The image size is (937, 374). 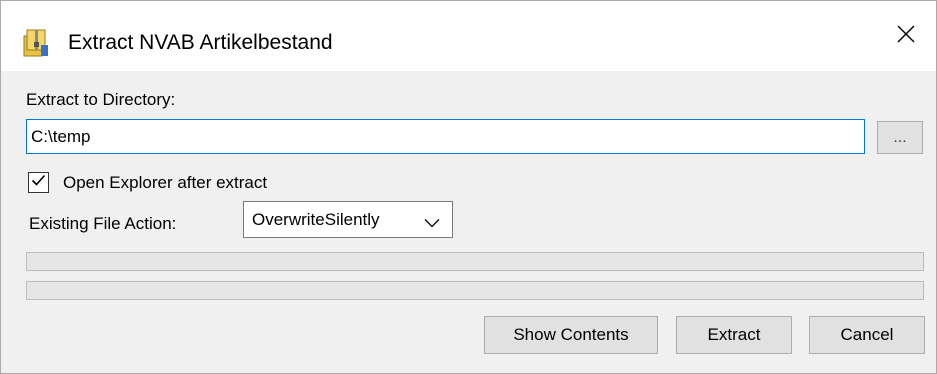 I want to click on progress-bar-file, so click(x=475, y=290).